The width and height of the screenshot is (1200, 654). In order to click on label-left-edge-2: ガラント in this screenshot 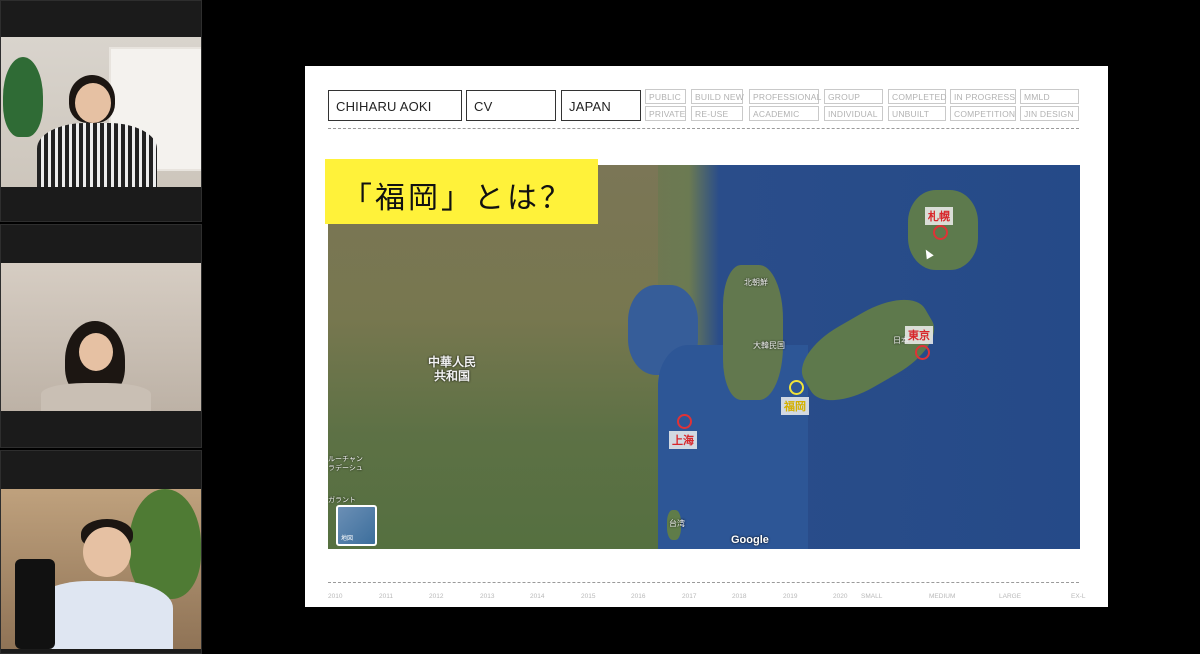, I will do `click(342, 500)`.